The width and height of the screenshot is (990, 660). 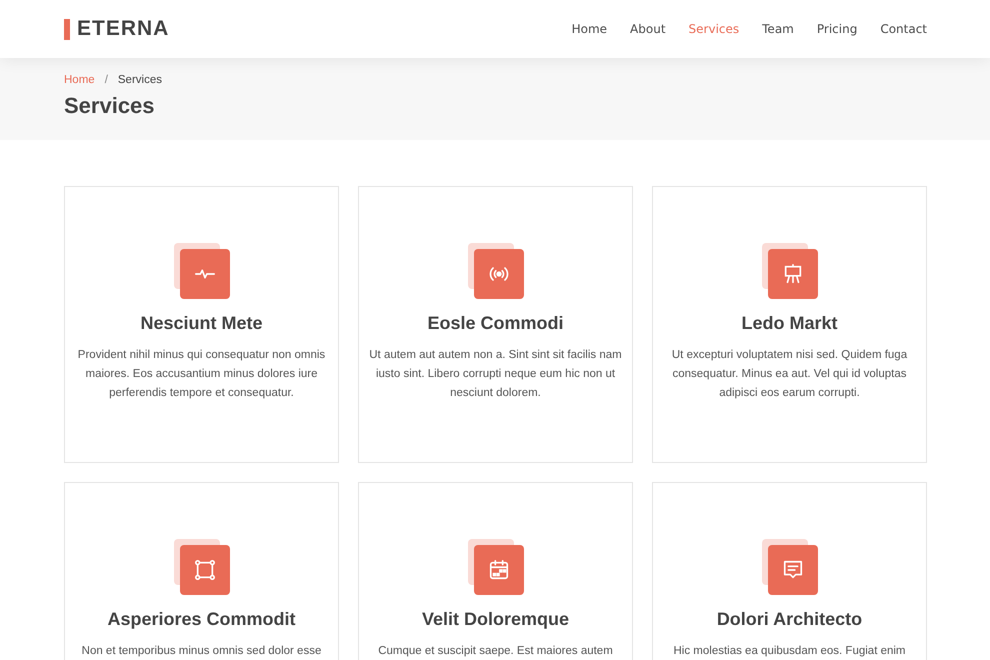 I want to click on service-description: Non et temporibus minus omnis sed dolor esse, so click(x=202, y=651).